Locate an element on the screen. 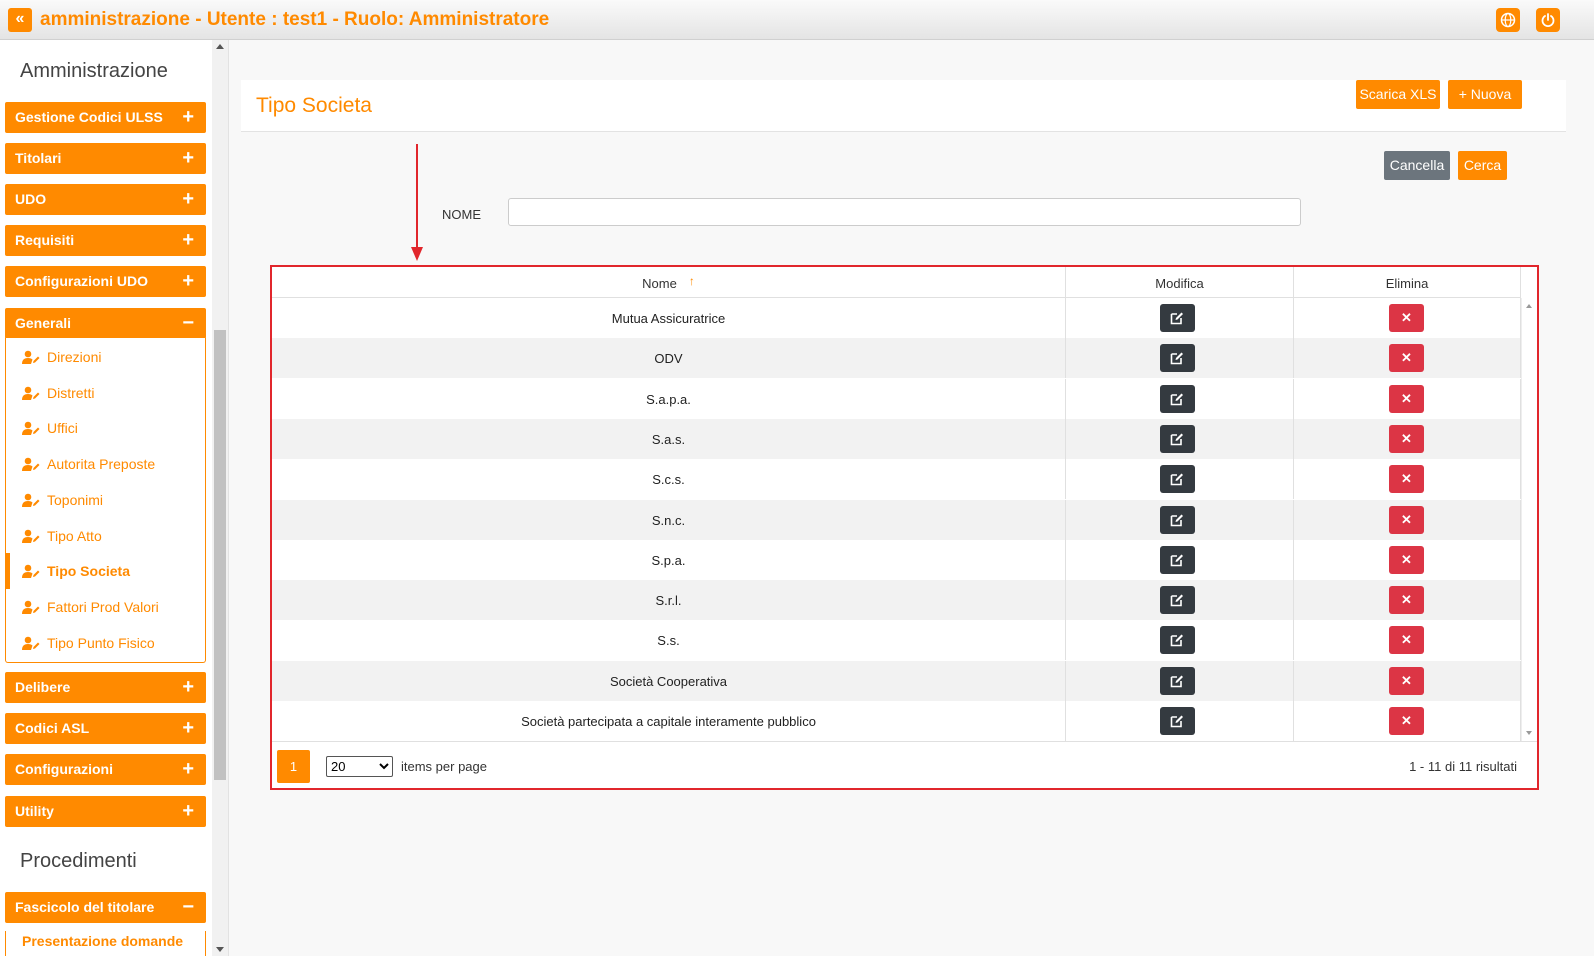  search-button: Cerca is located at coordinates (1482, 165).